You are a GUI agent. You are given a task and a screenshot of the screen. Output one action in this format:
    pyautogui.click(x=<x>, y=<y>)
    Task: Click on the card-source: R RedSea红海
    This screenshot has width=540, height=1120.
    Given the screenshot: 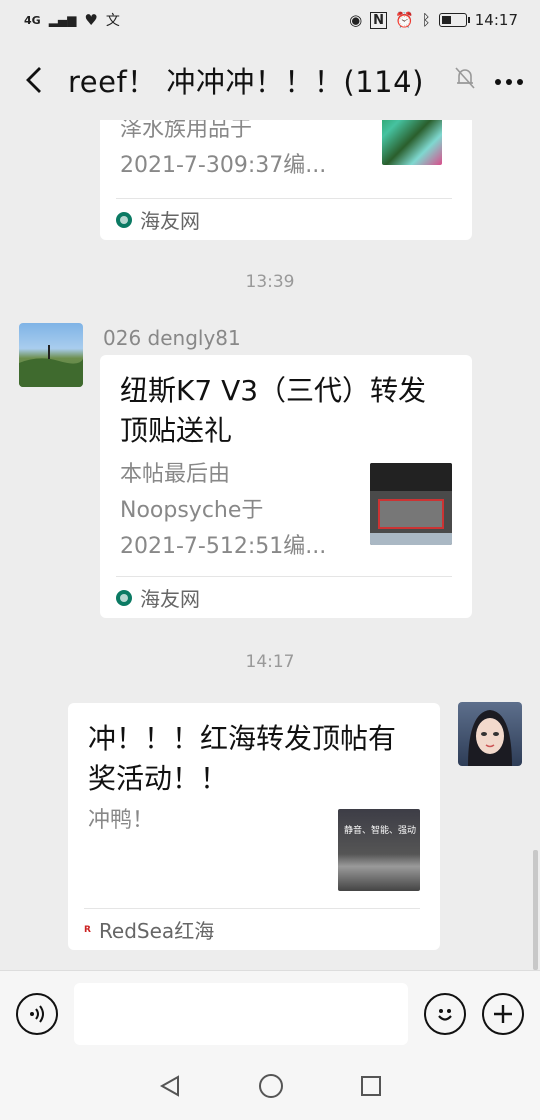 What is the action you would take?
    pyautogui.click(x=252, y=929)
    